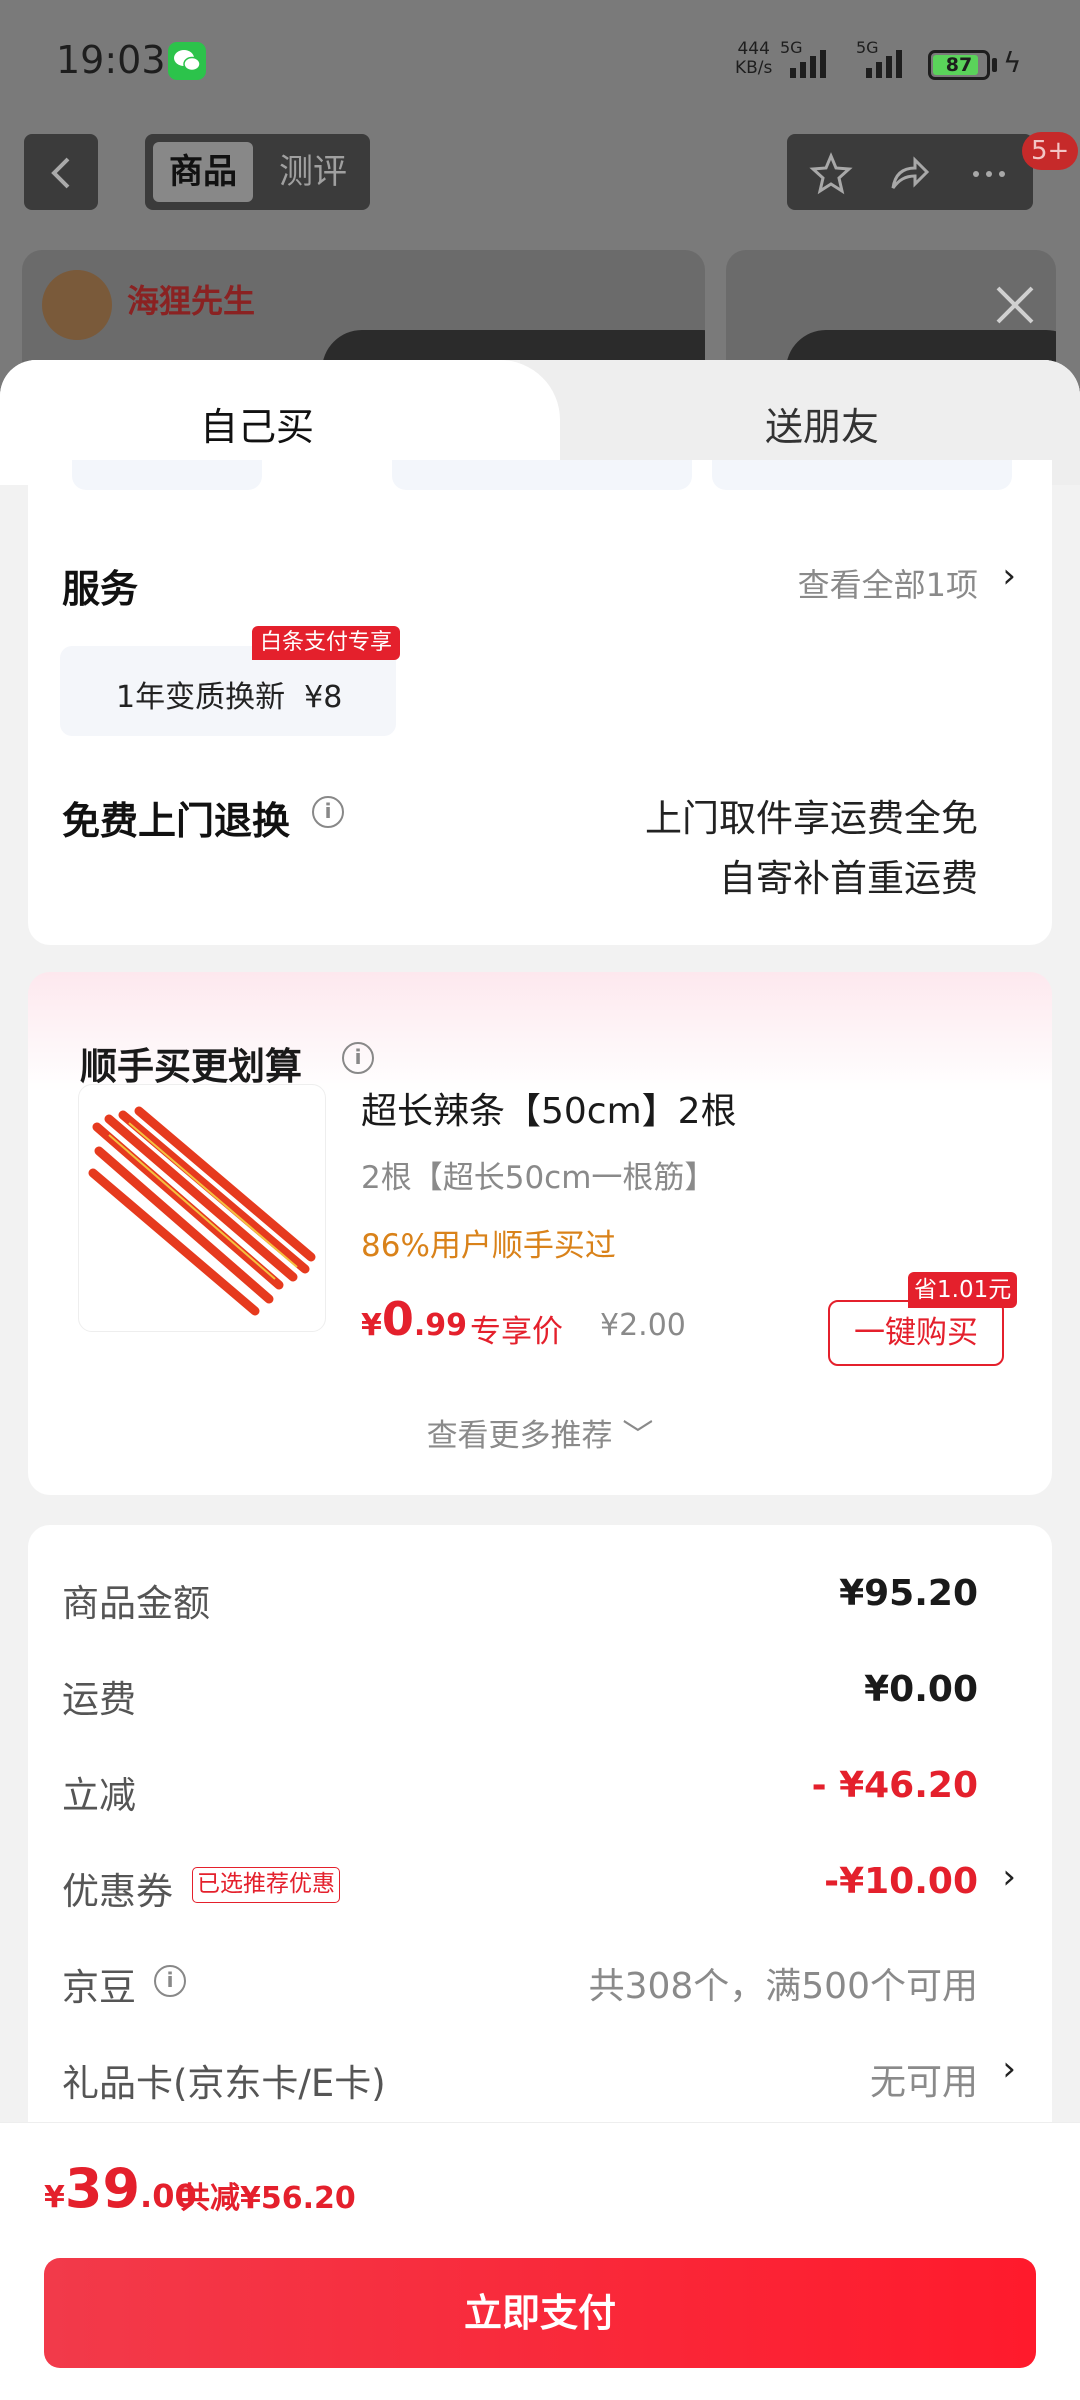  I want to click on jd-bean-row: 京豆 共308个，满500个可用, so click(520, 1983).